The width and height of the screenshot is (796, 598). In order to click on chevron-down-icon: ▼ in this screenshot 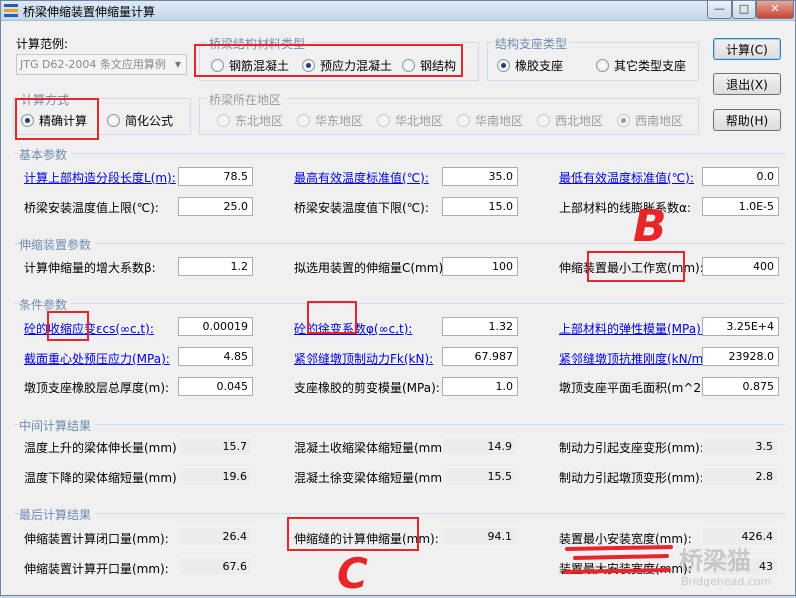, I will do `click(178, 64)`.